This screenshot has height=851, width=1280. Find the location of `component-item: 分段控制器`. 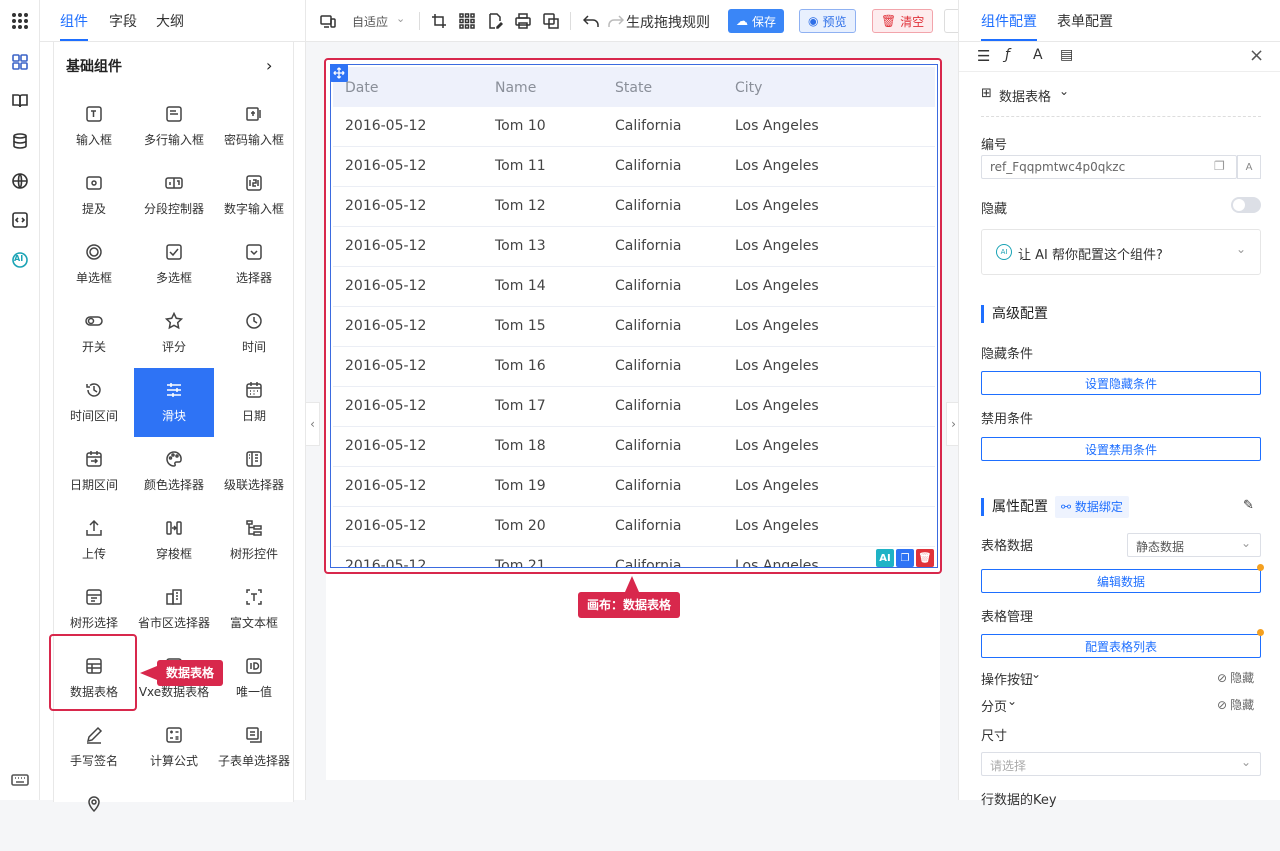

component-item: 分段控制器 is located at coordinates (174, 195).